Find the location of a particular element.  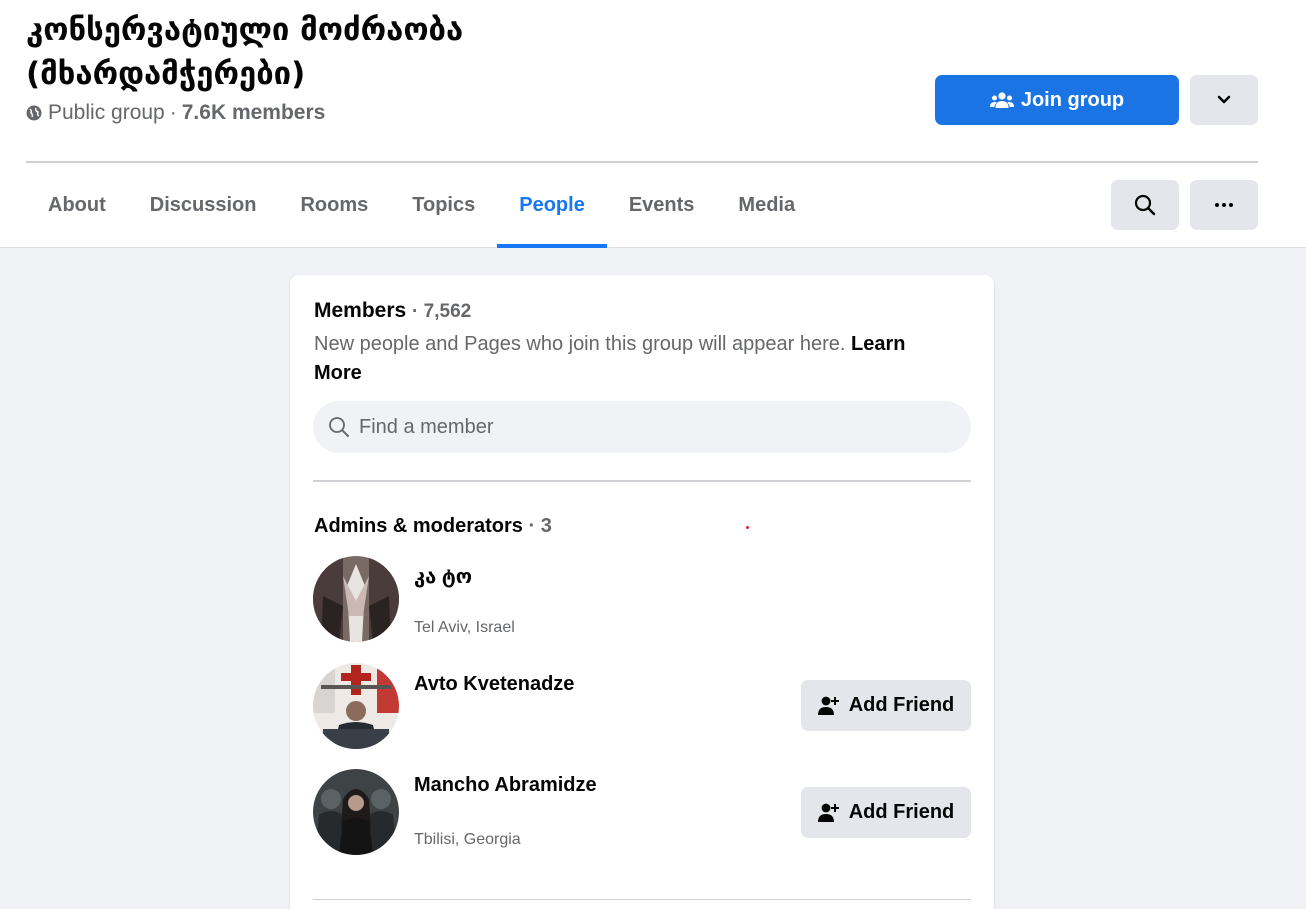

group-name: კონსერვატიული მოძრაობა (მხარდამჭერები) is located at coordinates (245, 52).